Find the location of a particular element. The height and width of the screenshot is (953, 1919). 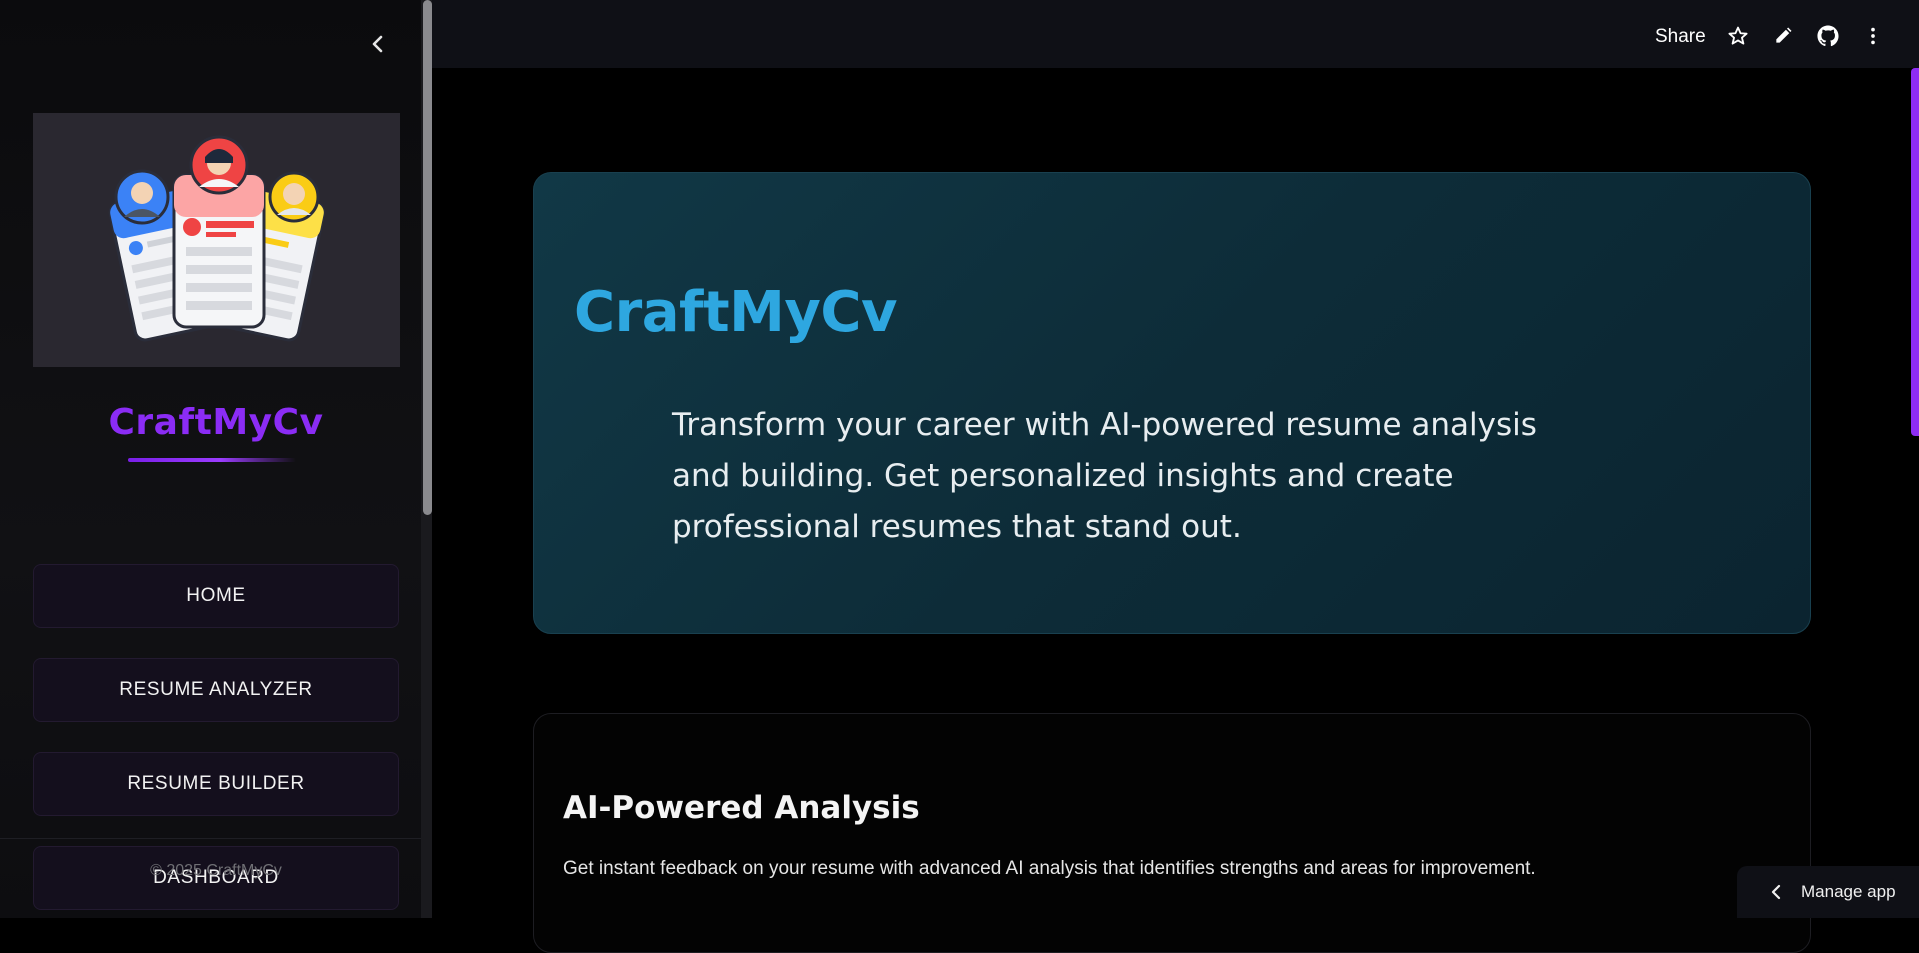

github-icon is located at coordinates (1828, 36).